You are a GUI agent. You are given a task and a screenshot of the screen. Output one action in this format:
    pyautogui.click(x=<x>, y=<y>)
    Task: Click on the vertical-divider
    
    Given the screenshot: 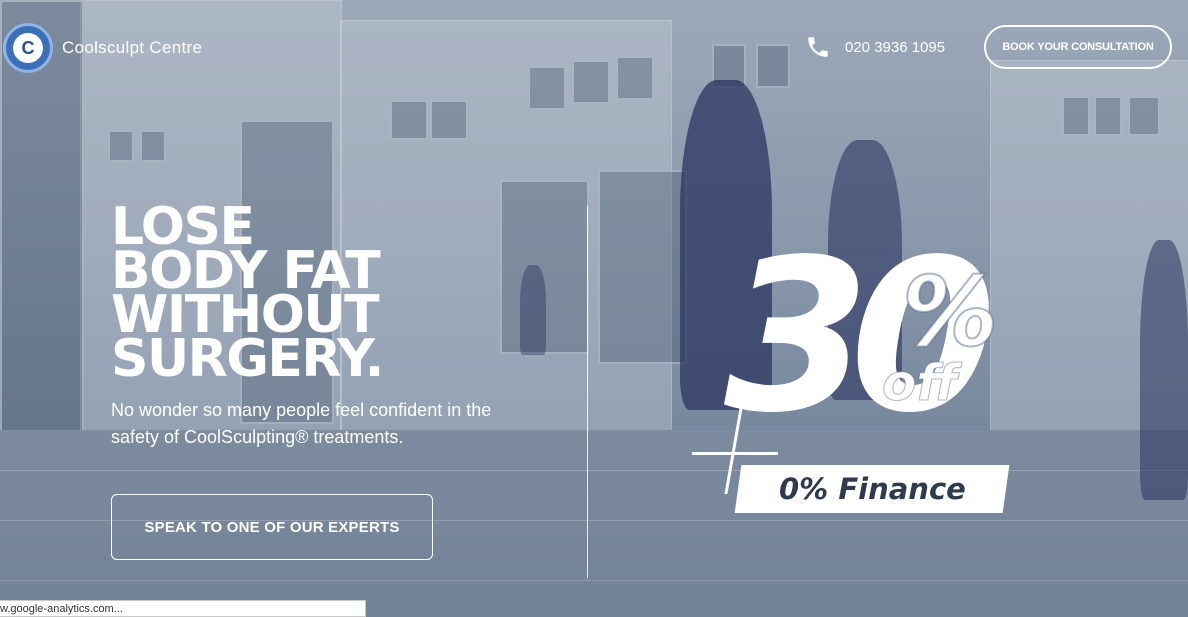 What is the action you would take?
    pyautogui.click(x=587, y=392)
    